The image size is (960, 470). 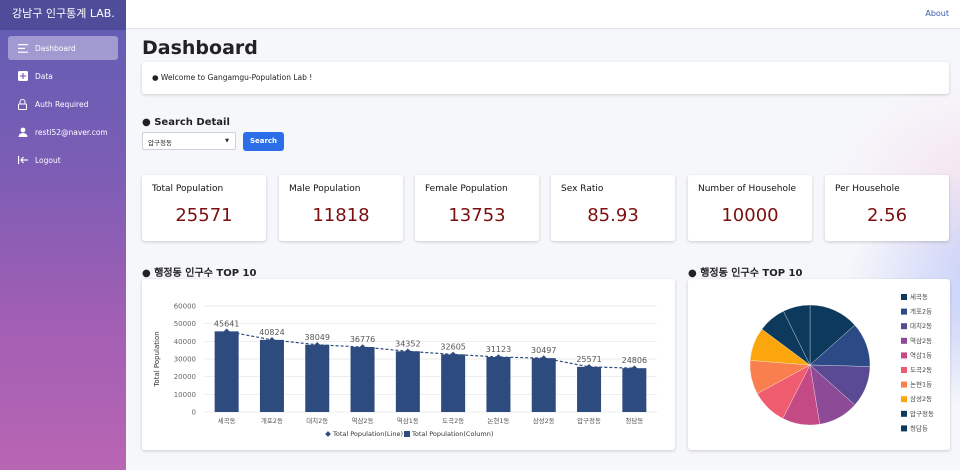 What do you see at coordinates (22, 48) in the screenshot?
I see `menu-icon` at bounding box center [22, 48].